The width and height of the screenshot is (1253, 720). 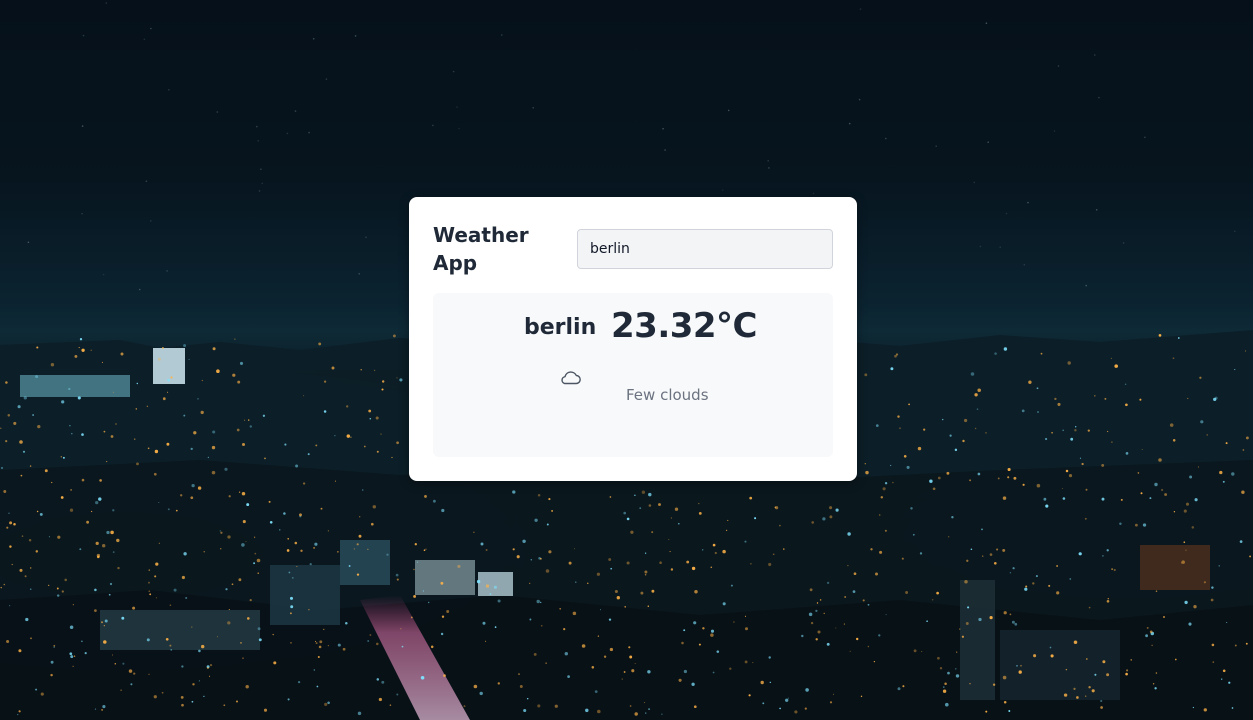 What do you see at coordinates (667, 395) in the screenshot?
I see `weather-description: Few clouds` at bounding box center [667, 395].